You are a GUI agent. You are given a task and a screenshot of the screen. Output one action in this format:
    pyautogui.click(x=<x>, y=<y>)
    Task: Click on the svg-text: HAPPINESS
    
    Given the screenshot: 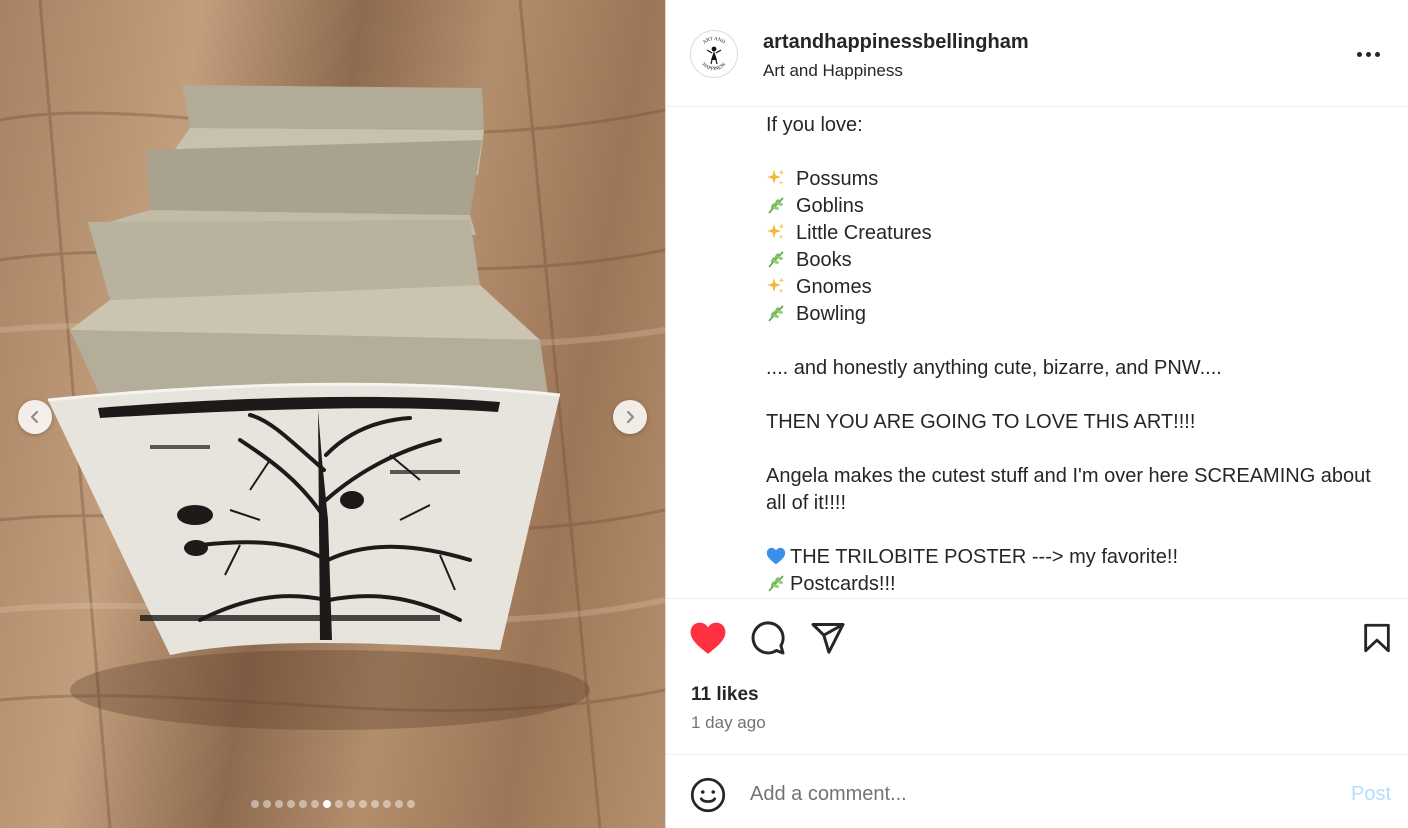 What is the action you would take?
    pyautogui.click(x=714, y=67)
    